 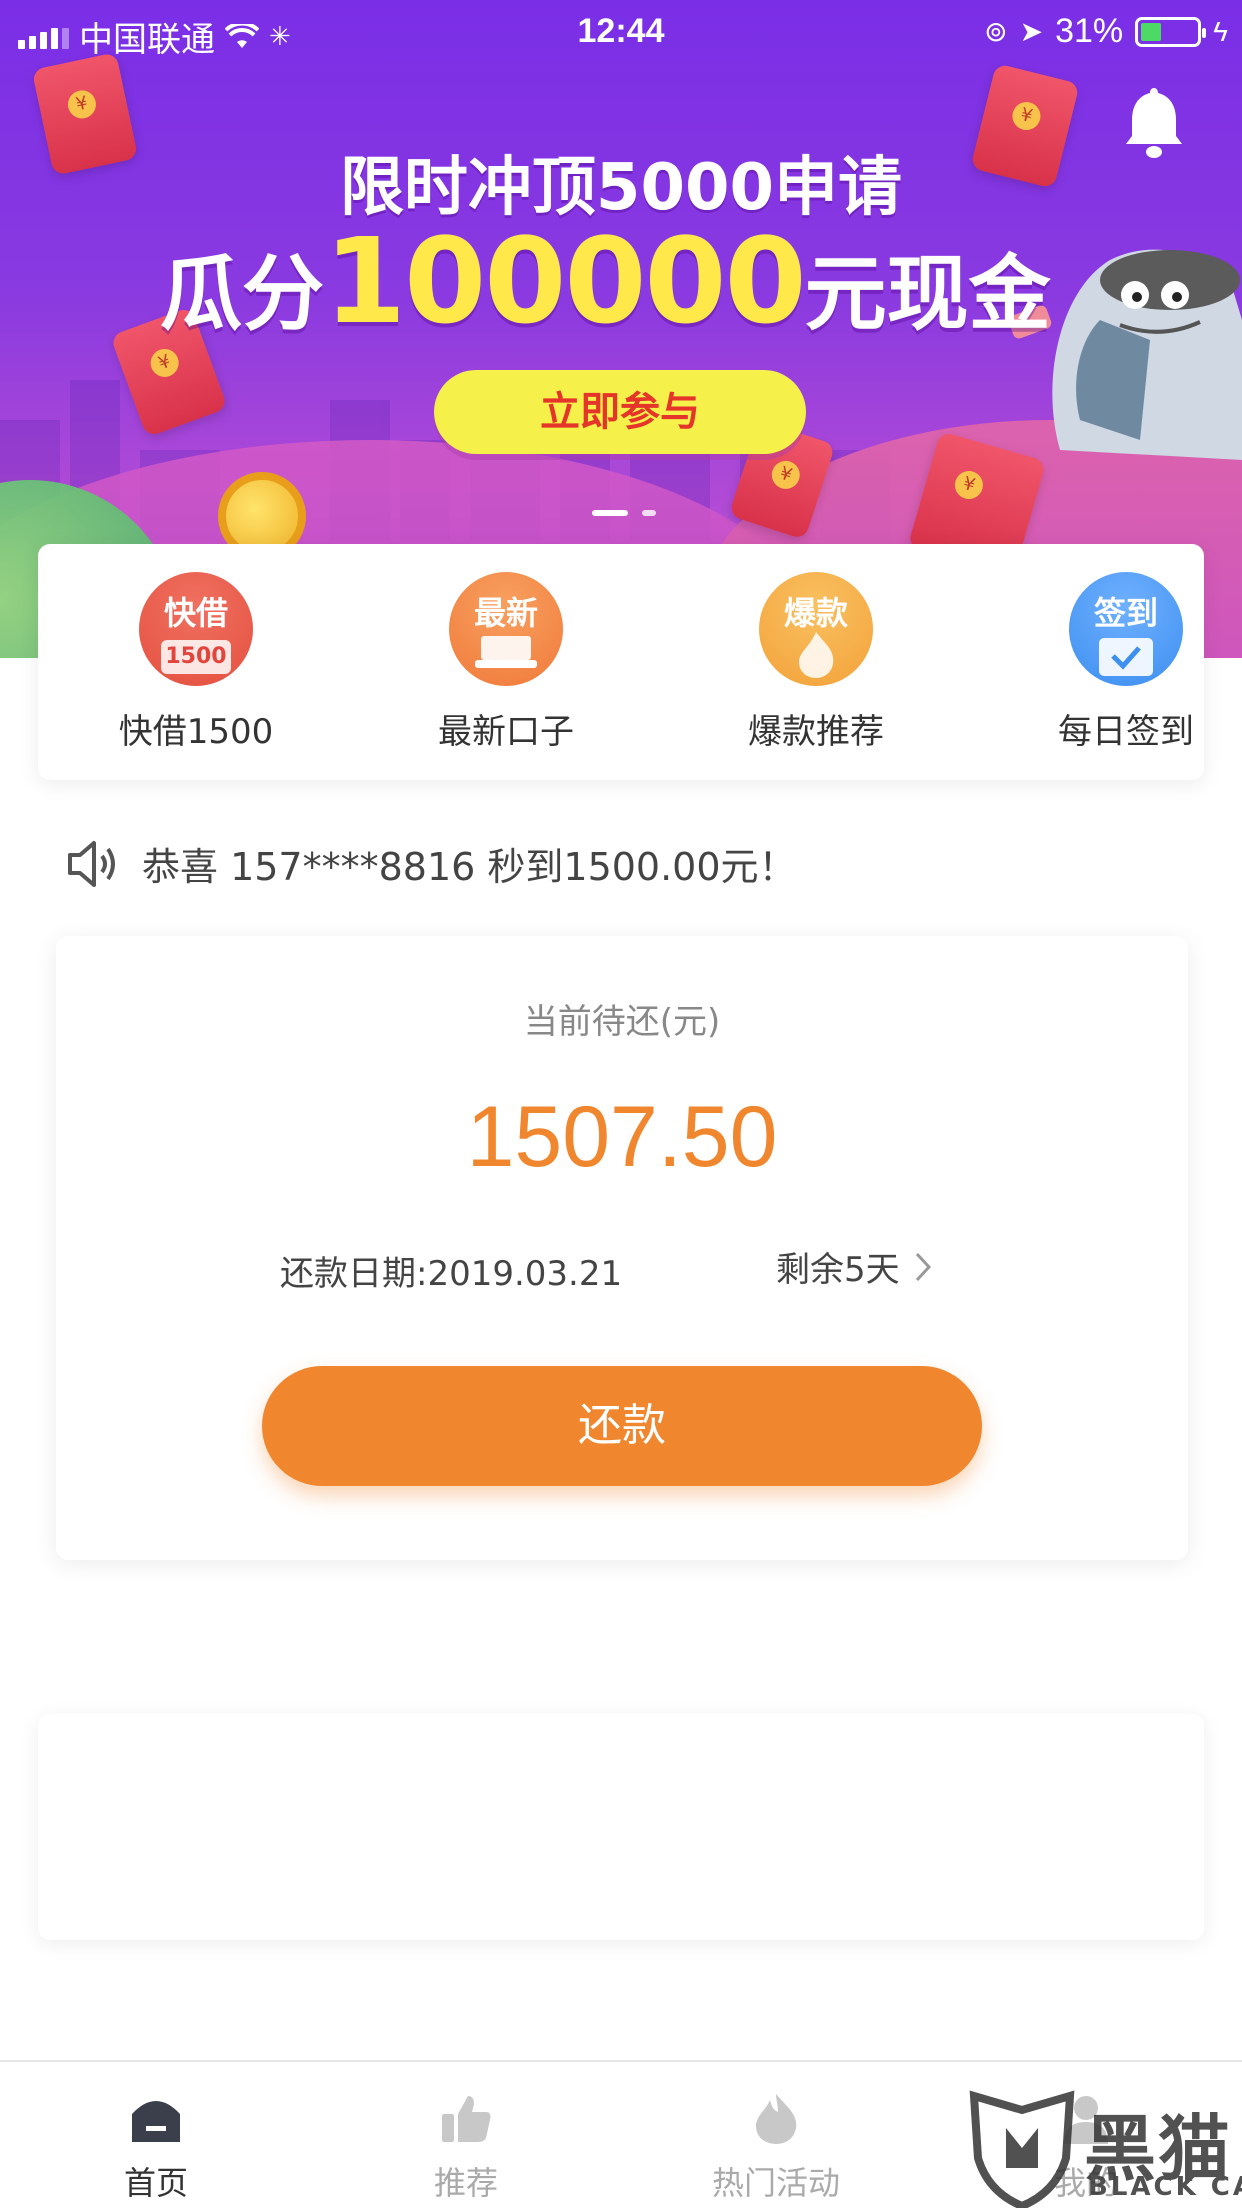 I want to click on notice-text: 恭喜 157****8816 秒到1500.00元！, so click(x=469, y=867).